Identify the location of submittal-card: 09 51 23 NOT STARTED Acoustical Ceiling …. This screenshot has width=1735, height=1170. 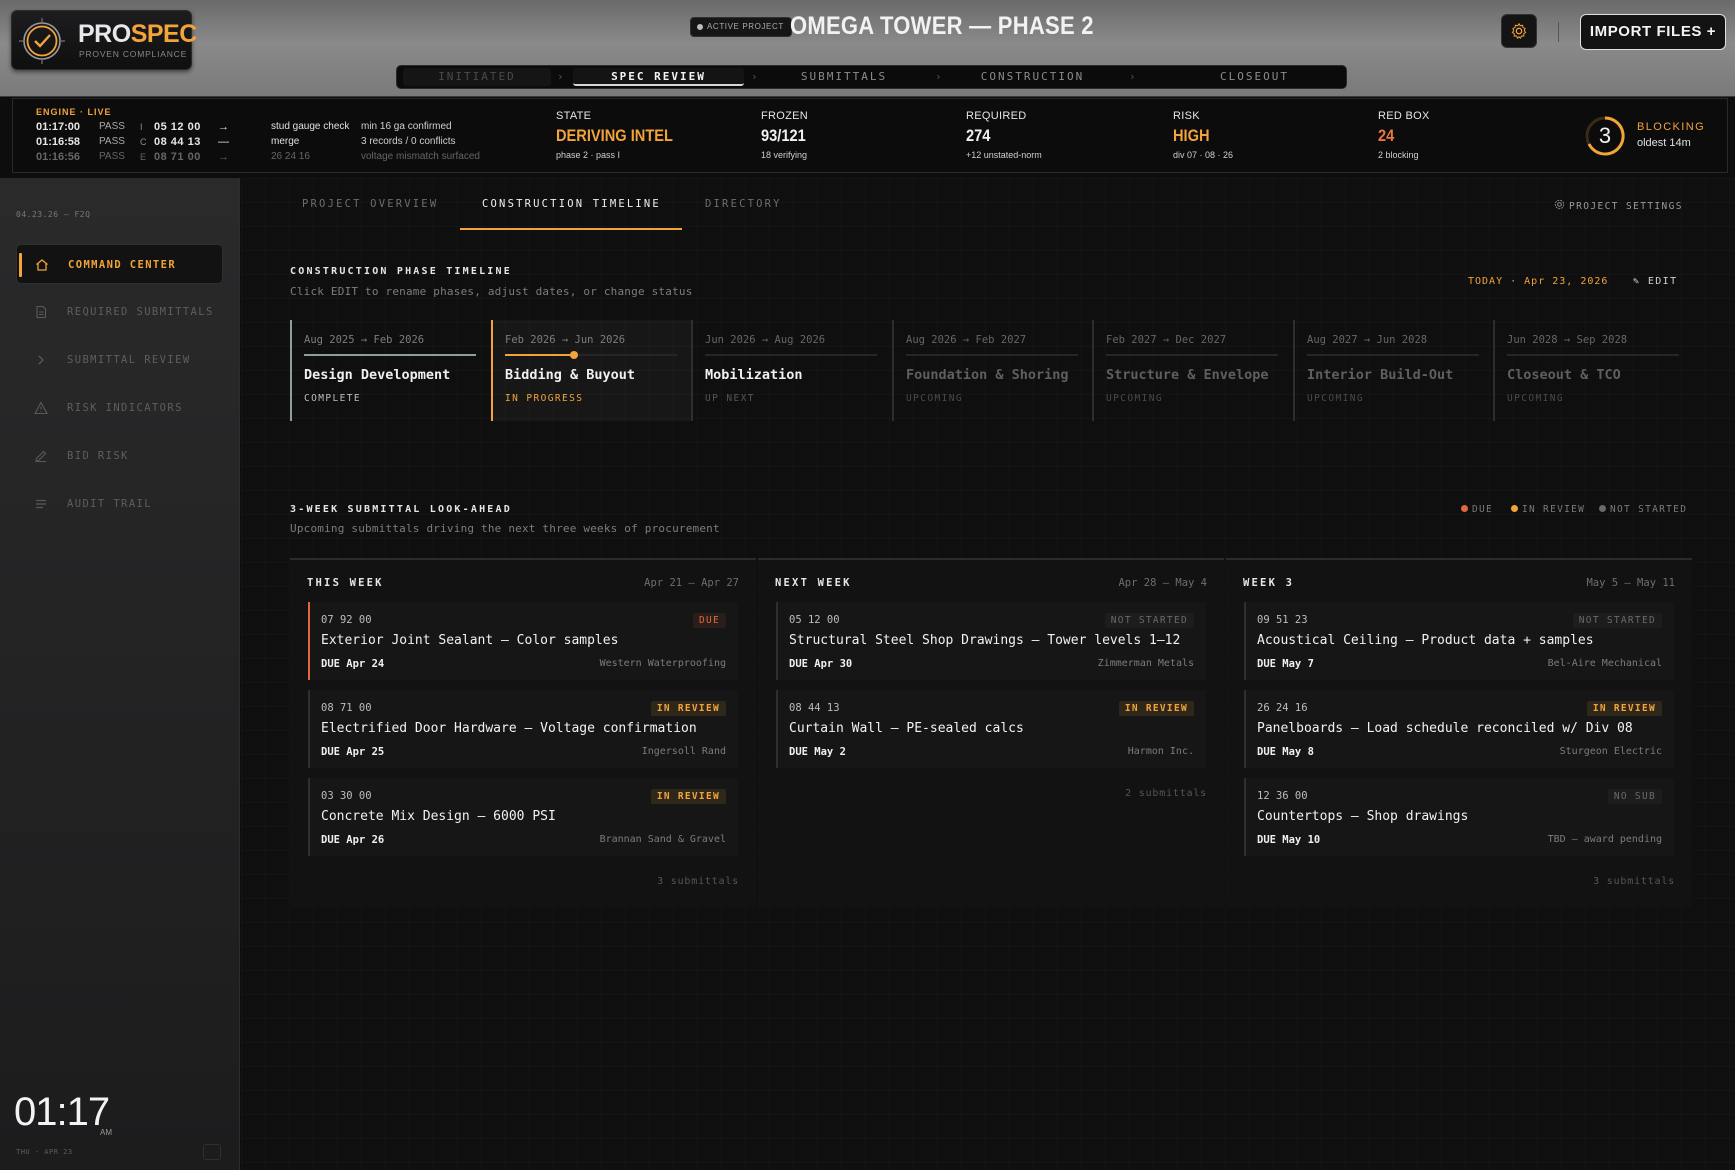
(1459, 641).